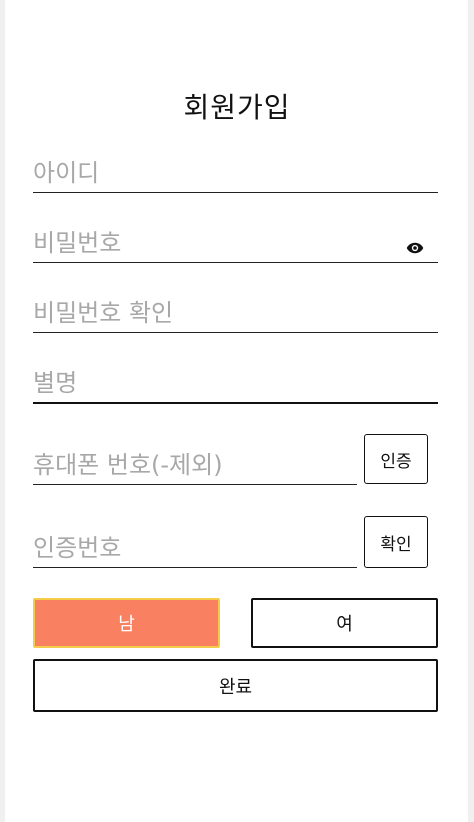 The width and height of the screenshot is (474, 822). I want to click on password-placeholder: 비밀번호, so click(77, 243).